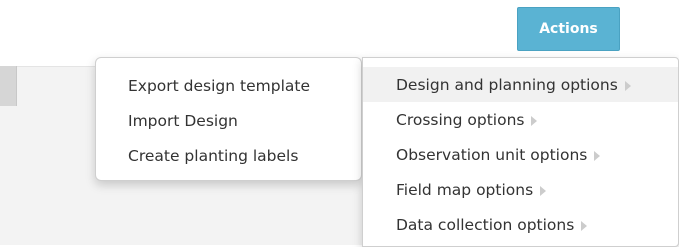 The width and height of the screenshot is (679, 247). I want to click on menu-item-label: Export design template, so click(219, 85).